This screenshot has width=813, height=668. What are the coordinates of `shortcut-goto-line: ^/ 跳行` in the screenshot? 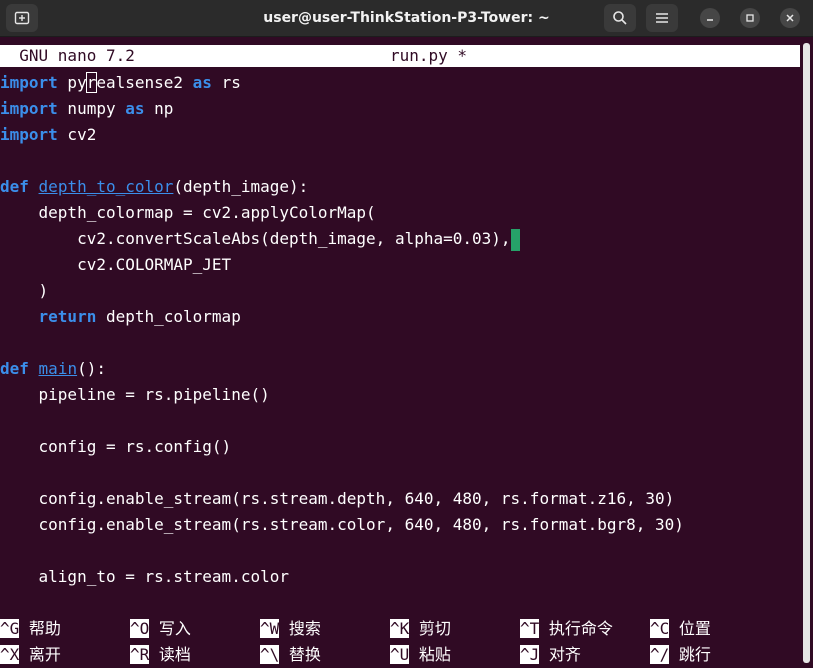 It's located at (680, 655).